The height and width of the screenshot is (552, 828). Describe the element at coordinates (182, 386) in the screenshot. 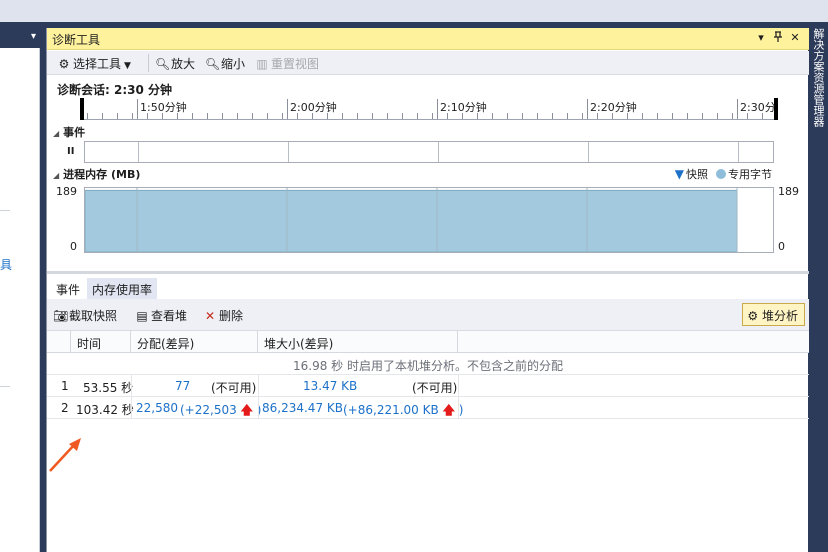

I see `row-alloc-link: 77` at that location.